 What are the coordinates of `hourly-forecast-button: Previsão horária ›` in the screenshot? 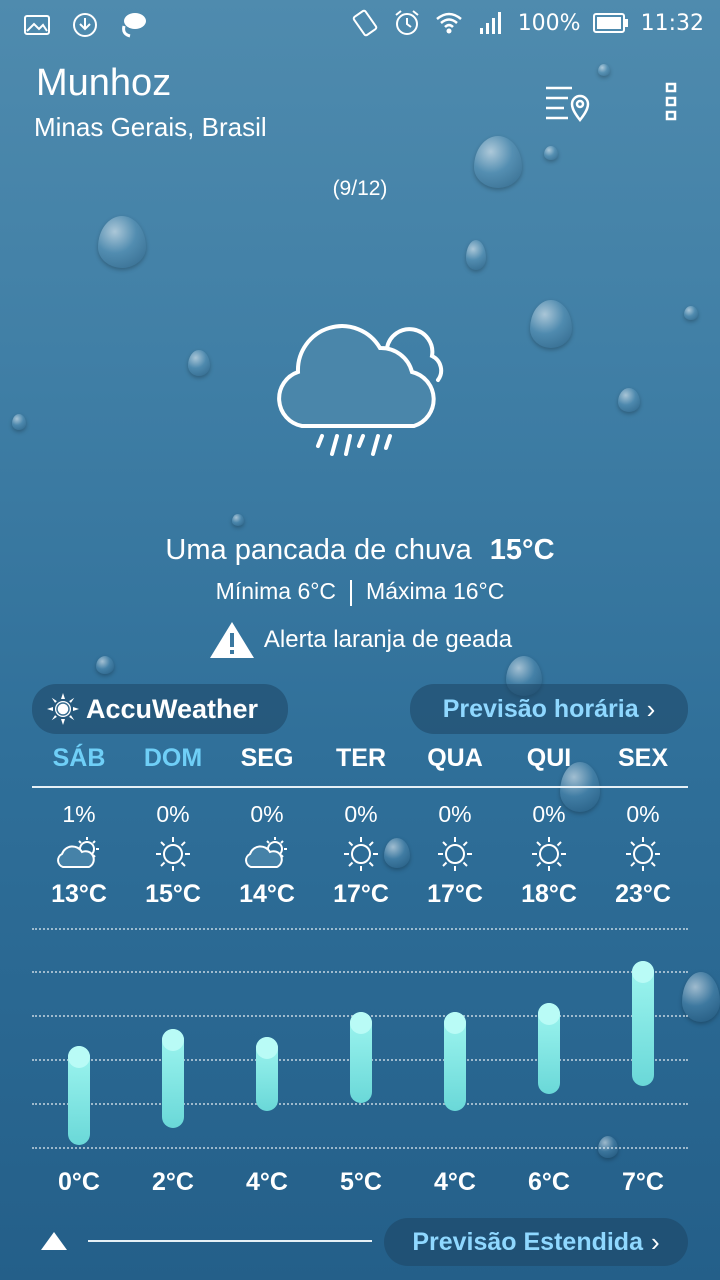 It's located at (549, 709).